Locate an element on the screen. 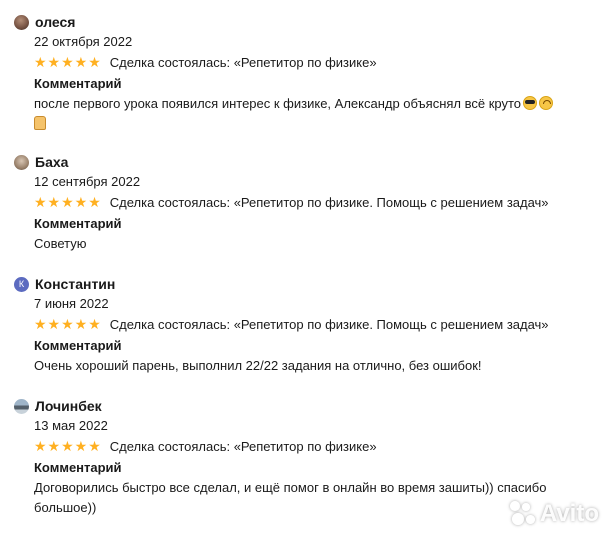  reviewer-name: олеся is located at coordinates (55, 22).